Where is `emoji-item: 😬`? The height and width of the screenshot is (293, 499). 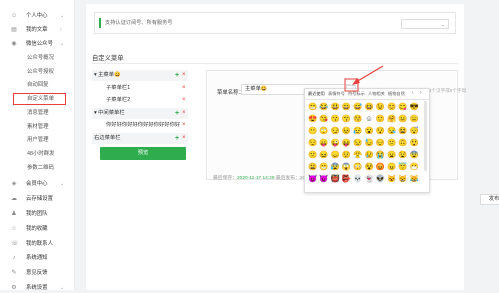 emoji-item: 😬 is located at coordinates (323, 166).